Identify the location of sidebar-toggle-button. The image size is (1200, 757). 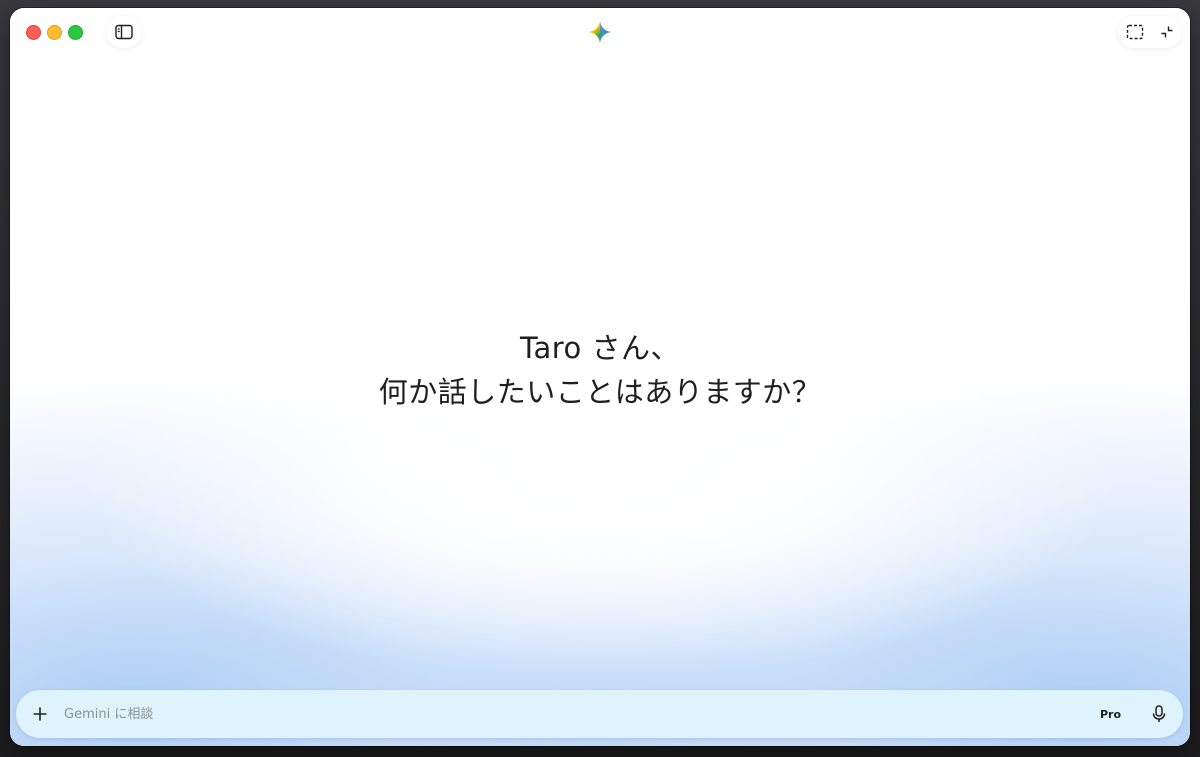
(124, 32).